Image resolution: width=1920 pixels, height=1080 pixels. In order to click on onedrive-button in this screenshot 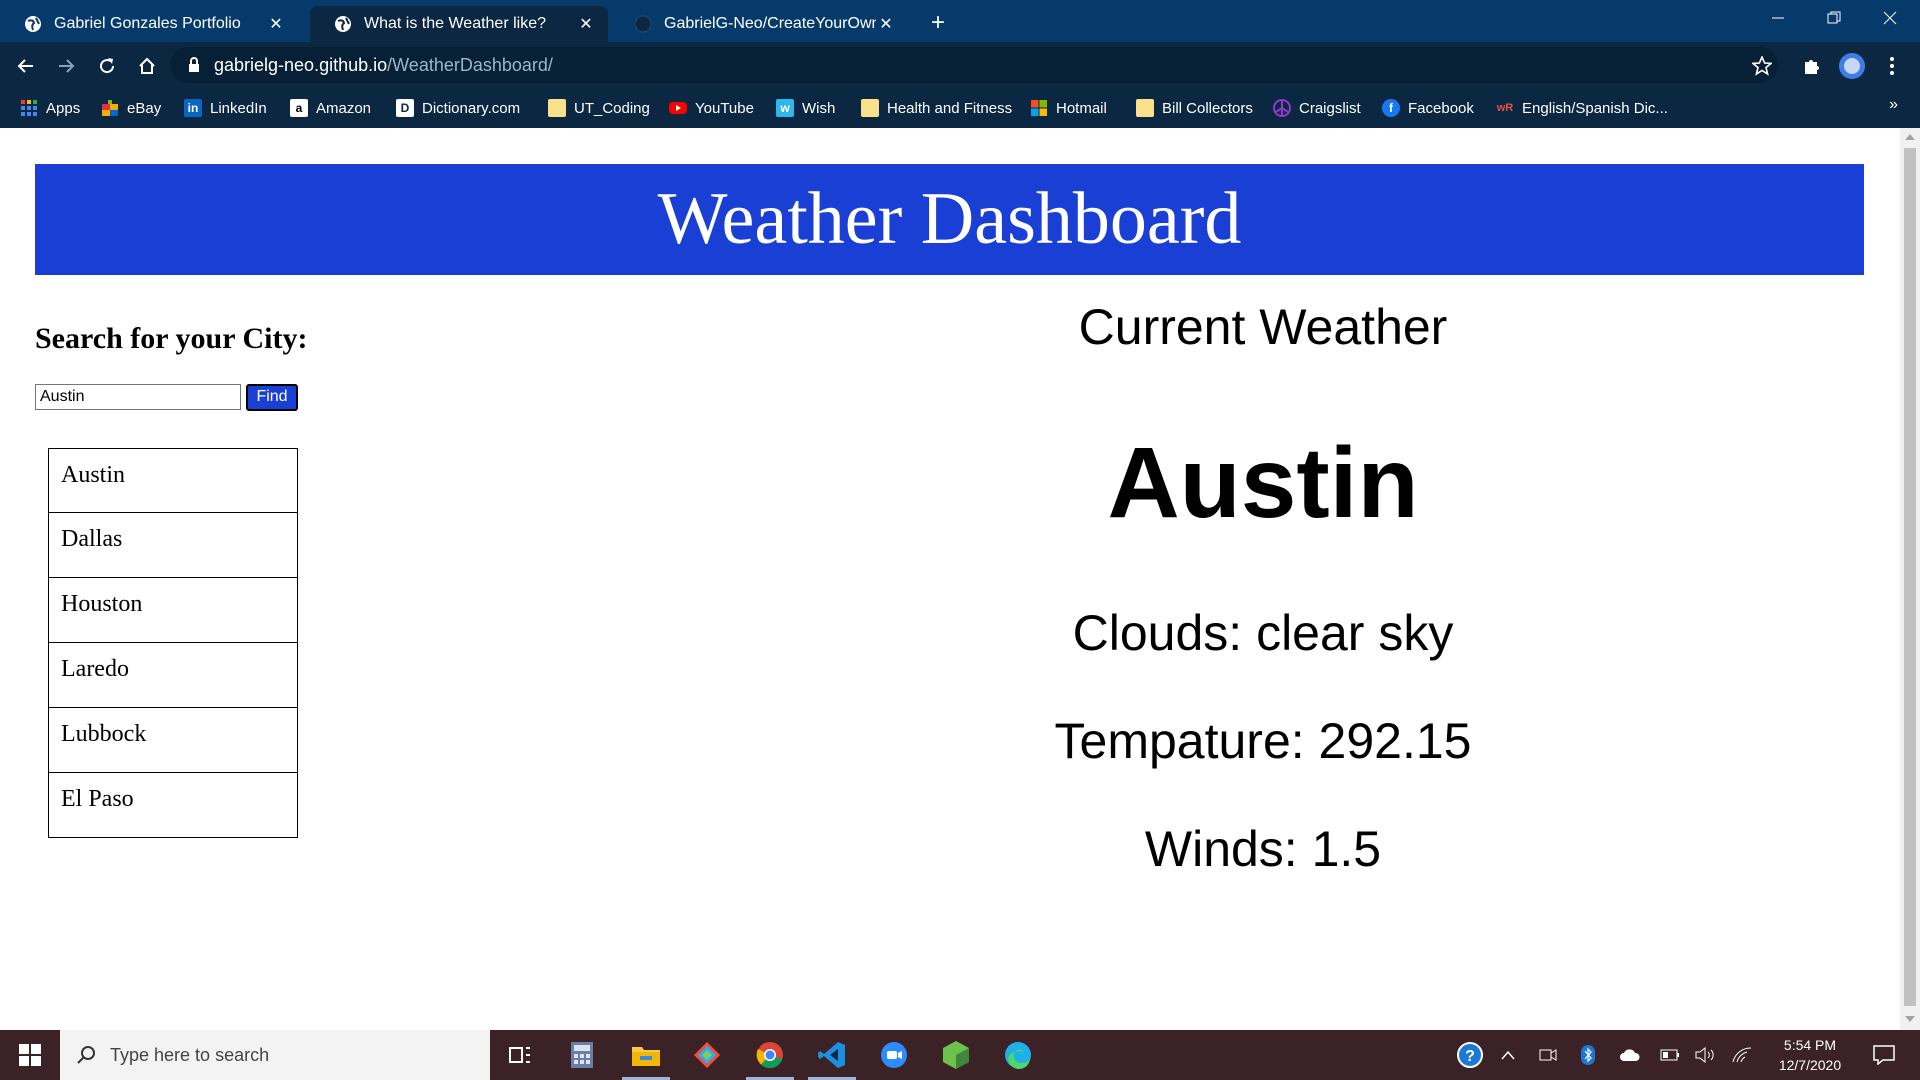, I will do `click(1630, 1055)`.